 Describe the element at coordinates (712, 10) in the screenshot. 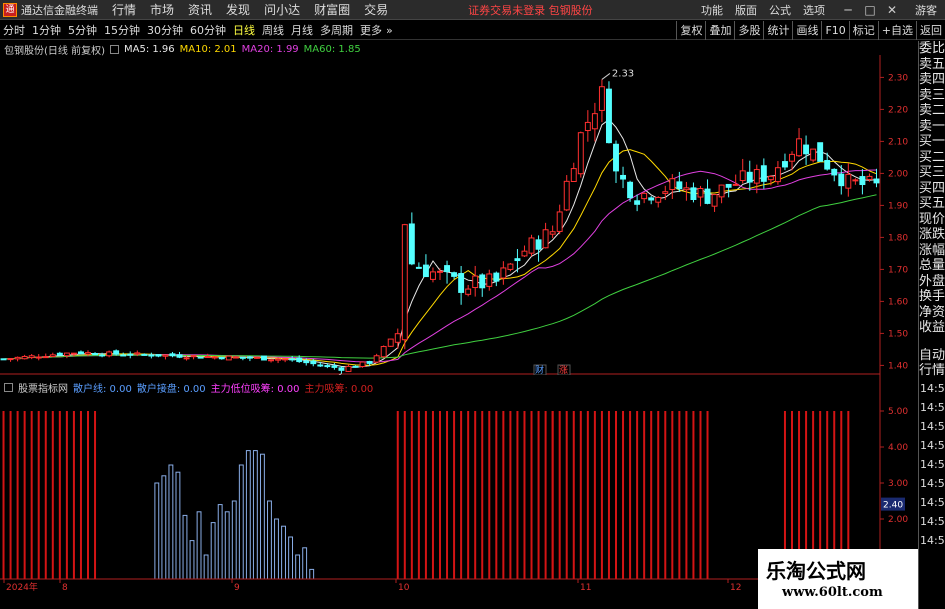

I see `menu-gongneng: 功能` at that location.